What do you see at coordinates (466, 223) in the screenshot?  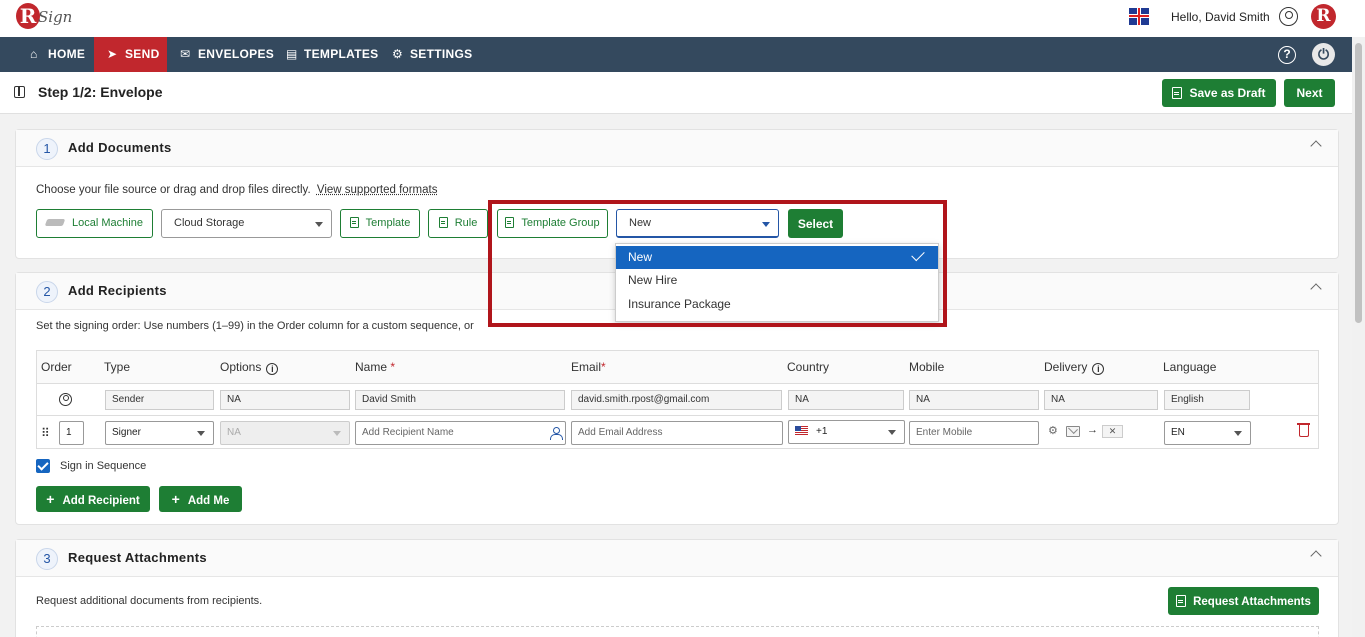 I see `rule-label: Rule` at bounding box center [466, 223].